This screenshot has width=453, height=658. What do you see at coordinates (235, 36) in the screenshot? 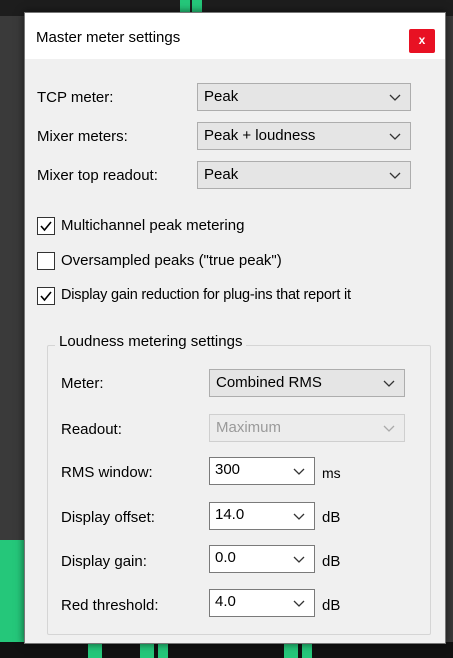
I see `title-bar: Master meter settings x` at bounding box center [235, 36].